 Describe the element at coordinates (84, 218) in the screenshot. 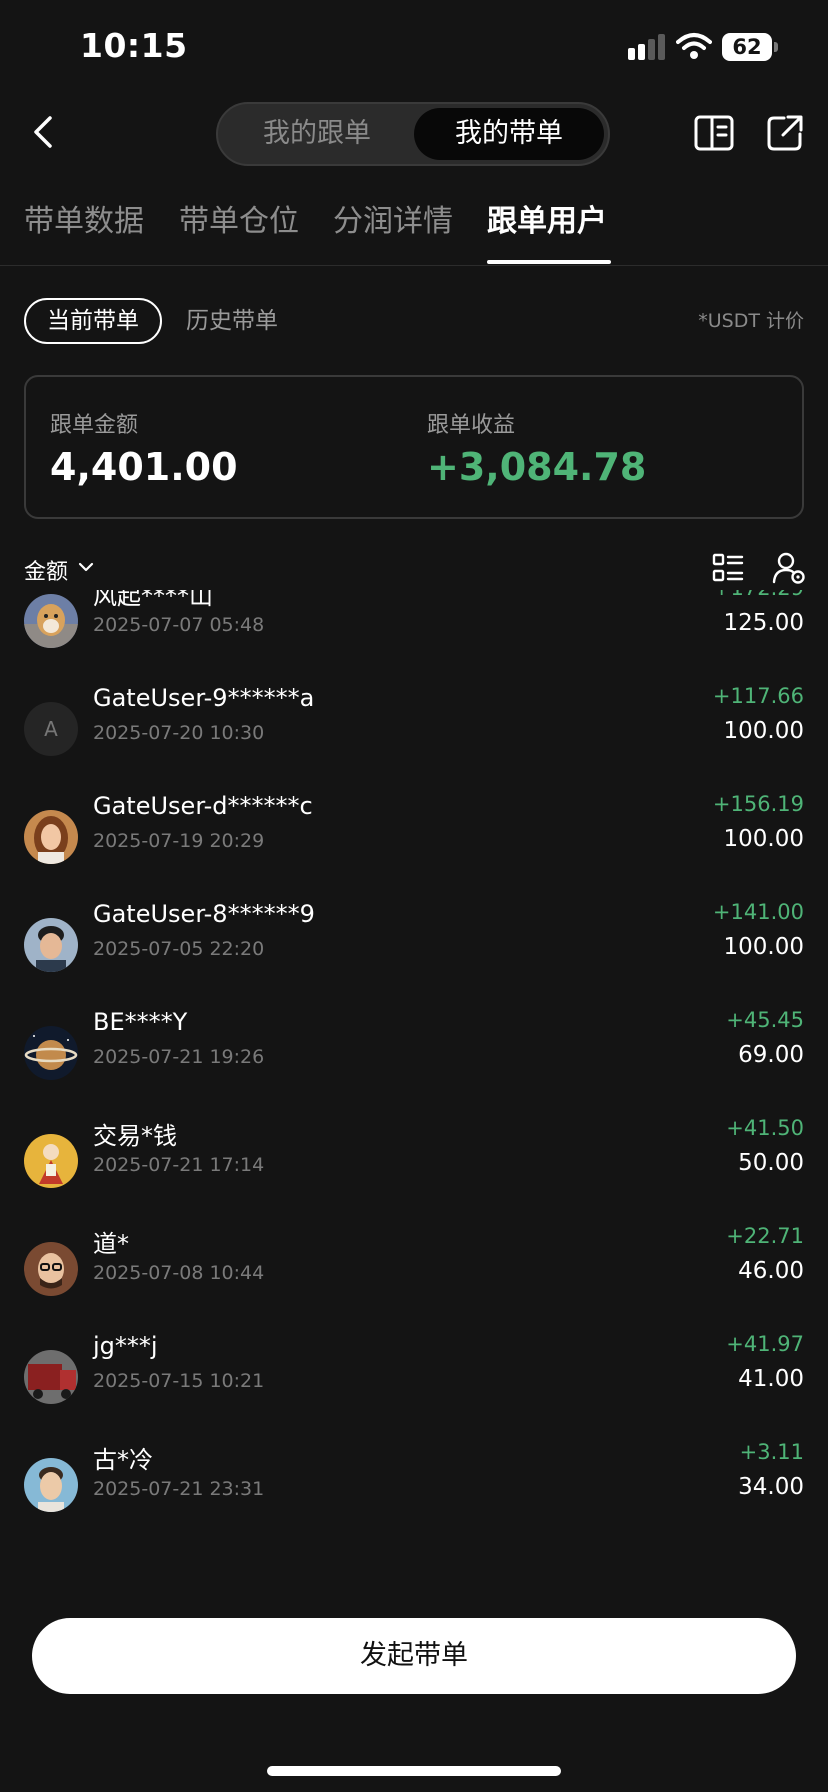

I see `tab-leading-data: 带单数据` at that location.